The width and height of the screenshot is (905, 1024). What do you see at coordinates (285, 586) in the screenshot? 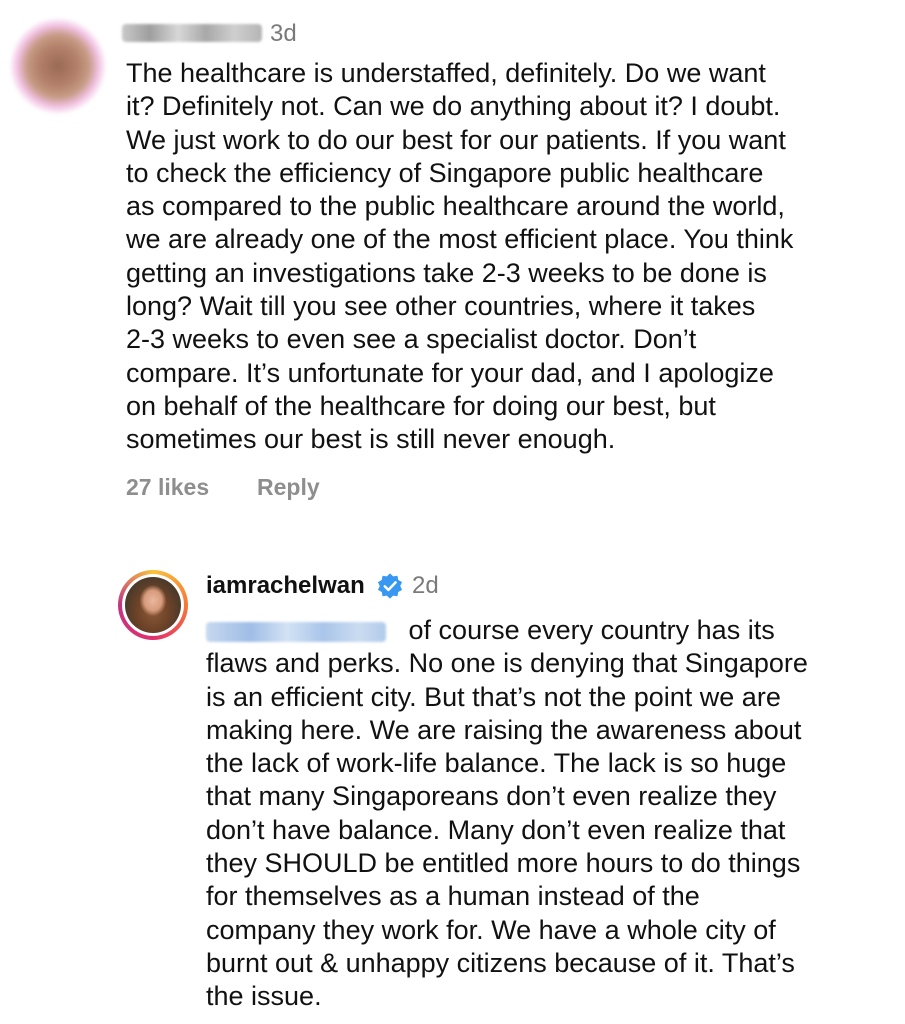
I see `reply-author-username: iamrachelwan` at bounding box center [285, 586].